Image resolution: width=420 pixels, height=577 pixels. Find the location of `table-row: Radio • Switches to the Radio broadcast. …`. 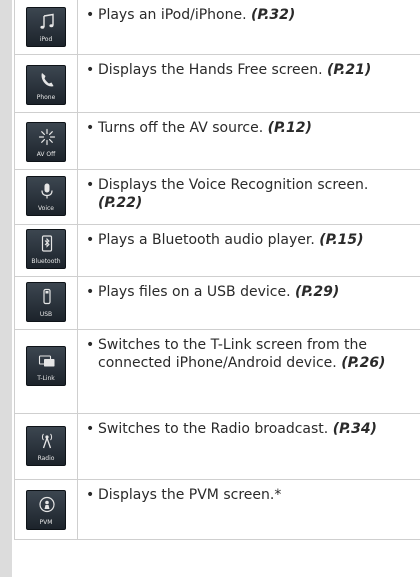

table-row: Radio • Switches to the Radio broadcast. … is located at coordinates (217, 446).